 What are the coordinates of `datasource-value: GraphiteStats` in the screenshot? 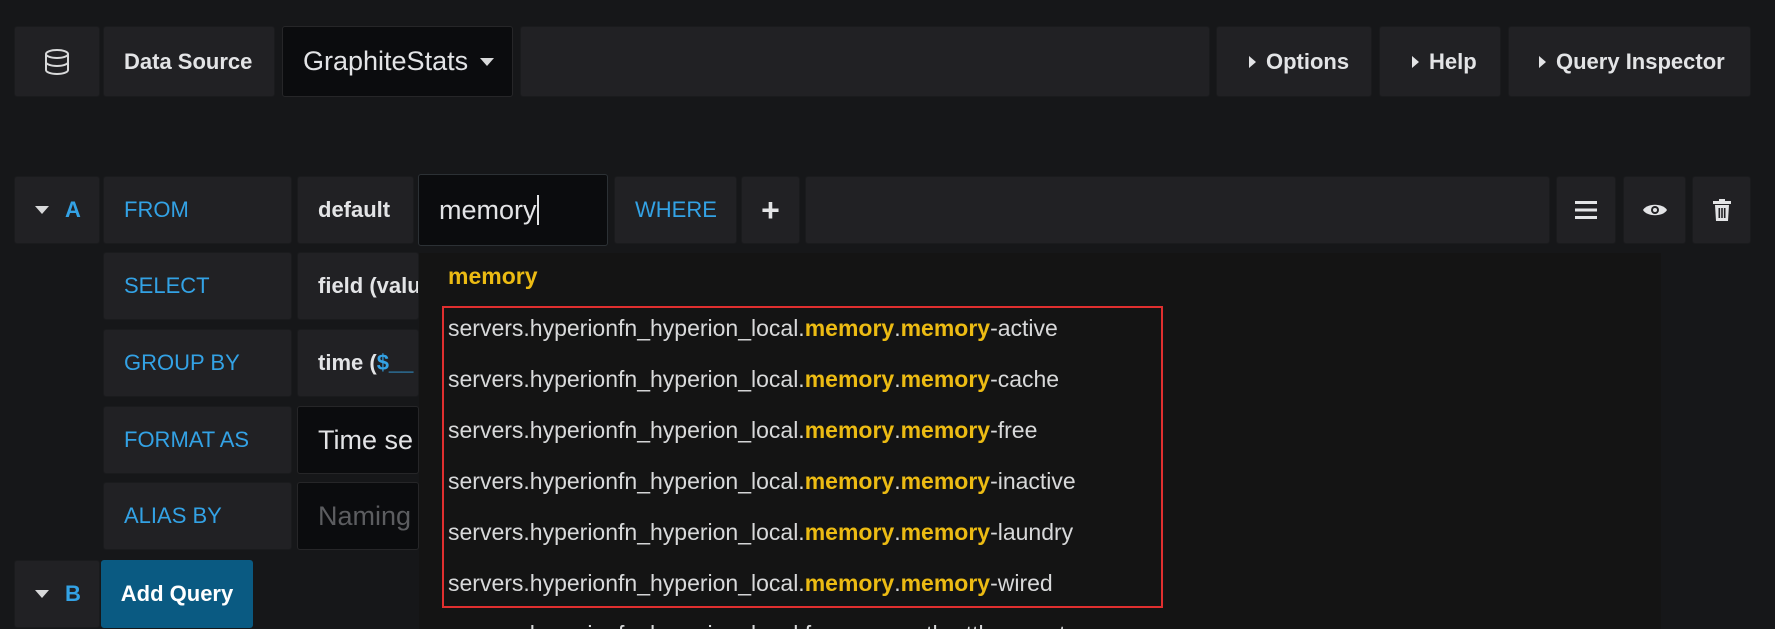 It's located at (386, 61).